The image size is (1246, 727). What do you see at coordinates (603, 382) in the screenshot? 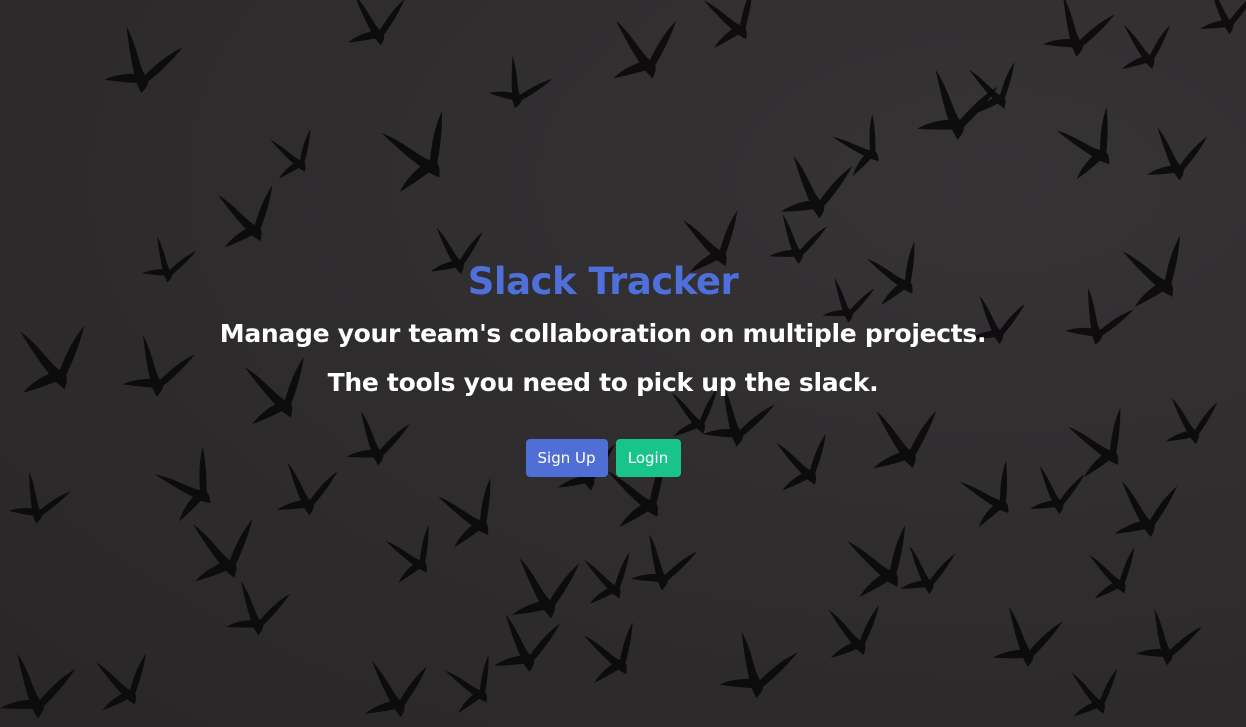
I see `tagline-secondary: The tools you need to pick up the slack.` at bounding box center [603, 382].